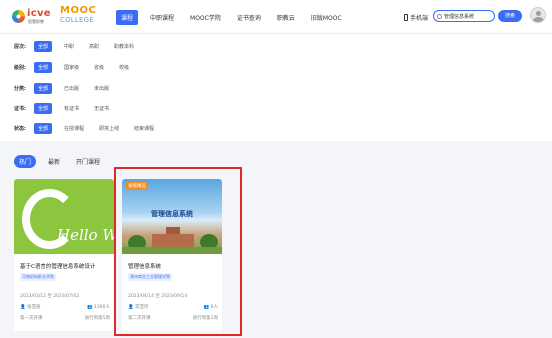 This screenshot has width=552, height=338. What do you see at coordinates (39, 13) in the screenshot?
I see `icve-logo-text: icve` at bounding box center [39, 13].